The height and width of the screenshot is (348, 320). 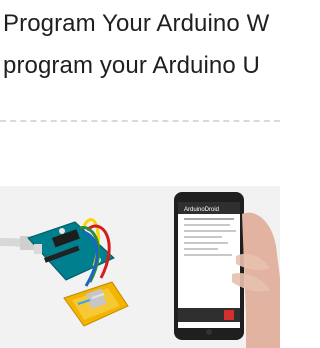 I want to click on article-subtitle-line-2: program your Arduino U, so click(x=131, y=65).